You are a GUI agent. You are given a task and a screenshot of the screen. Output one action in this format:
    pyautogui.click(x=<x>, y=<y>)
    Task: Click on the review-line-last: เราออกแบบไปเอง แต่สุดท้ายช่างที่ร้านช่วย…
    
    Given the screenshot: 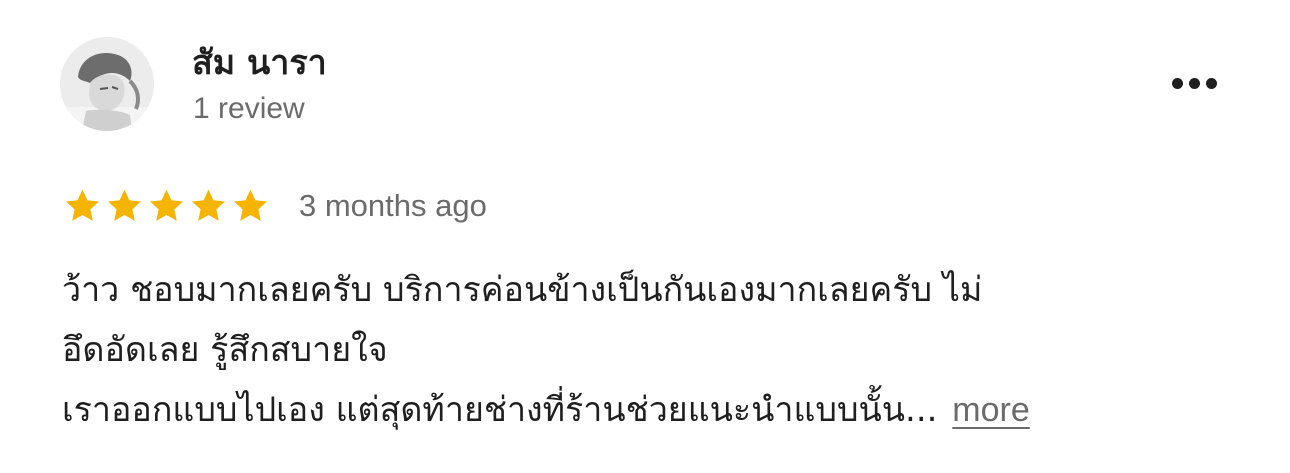 What is the action you would take?
    pyautogui.click(x=647, y=410)
    